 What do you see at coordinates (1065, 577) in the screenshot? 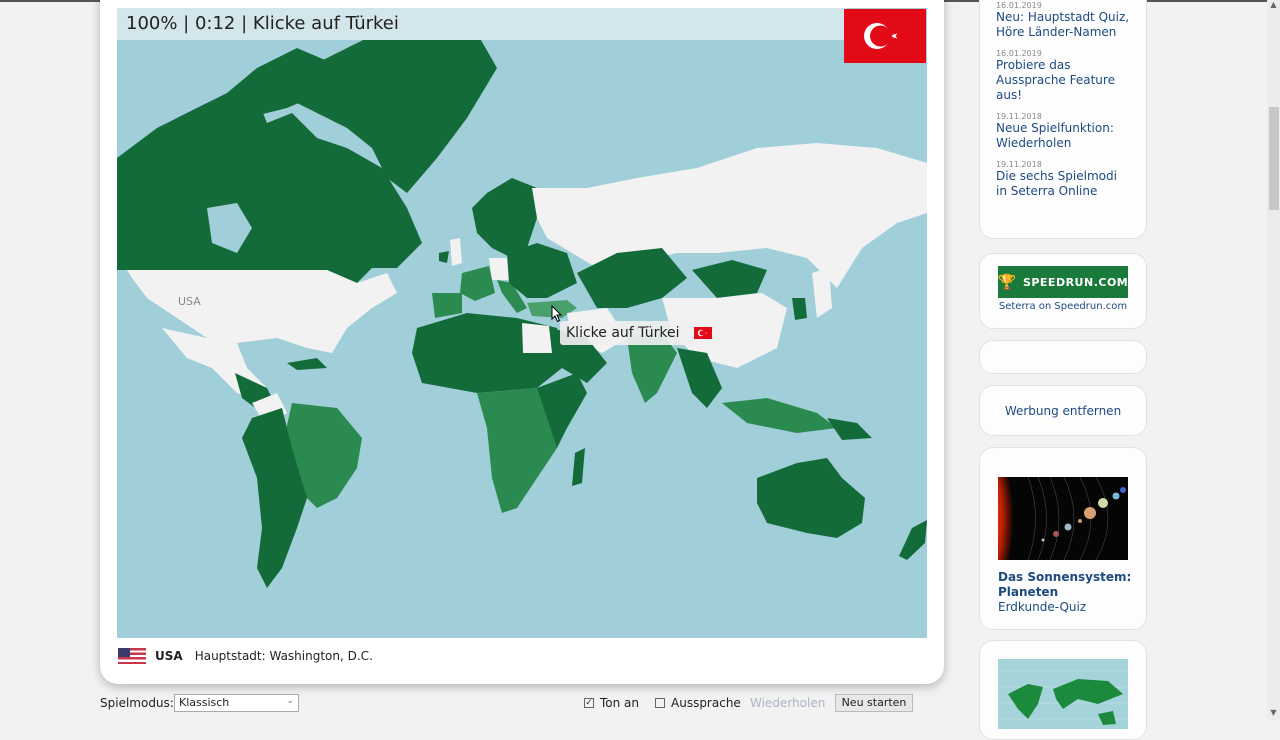
I see `promo-title-line: Das Sonnensystem:` at bounding box center [1065, 577].